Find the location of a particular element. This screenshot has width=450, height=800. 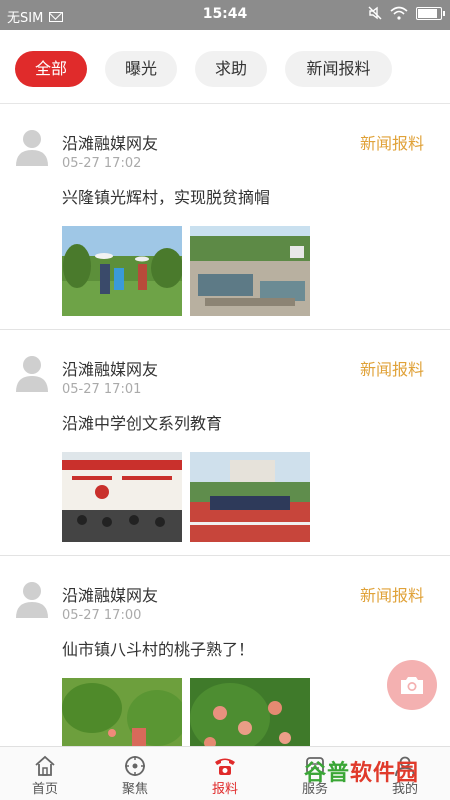

camera-icon is located at coordinates (412, 685).